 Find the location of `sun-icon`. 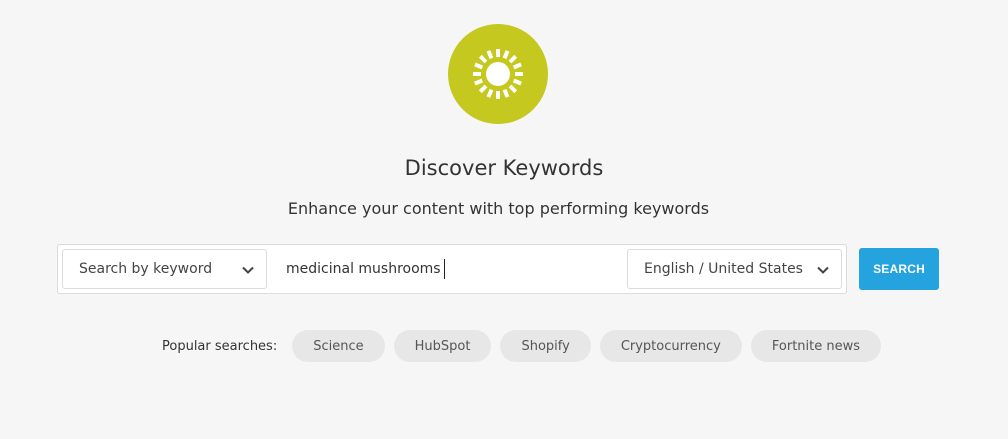

sun-icon is located at coordinates (498, 74).